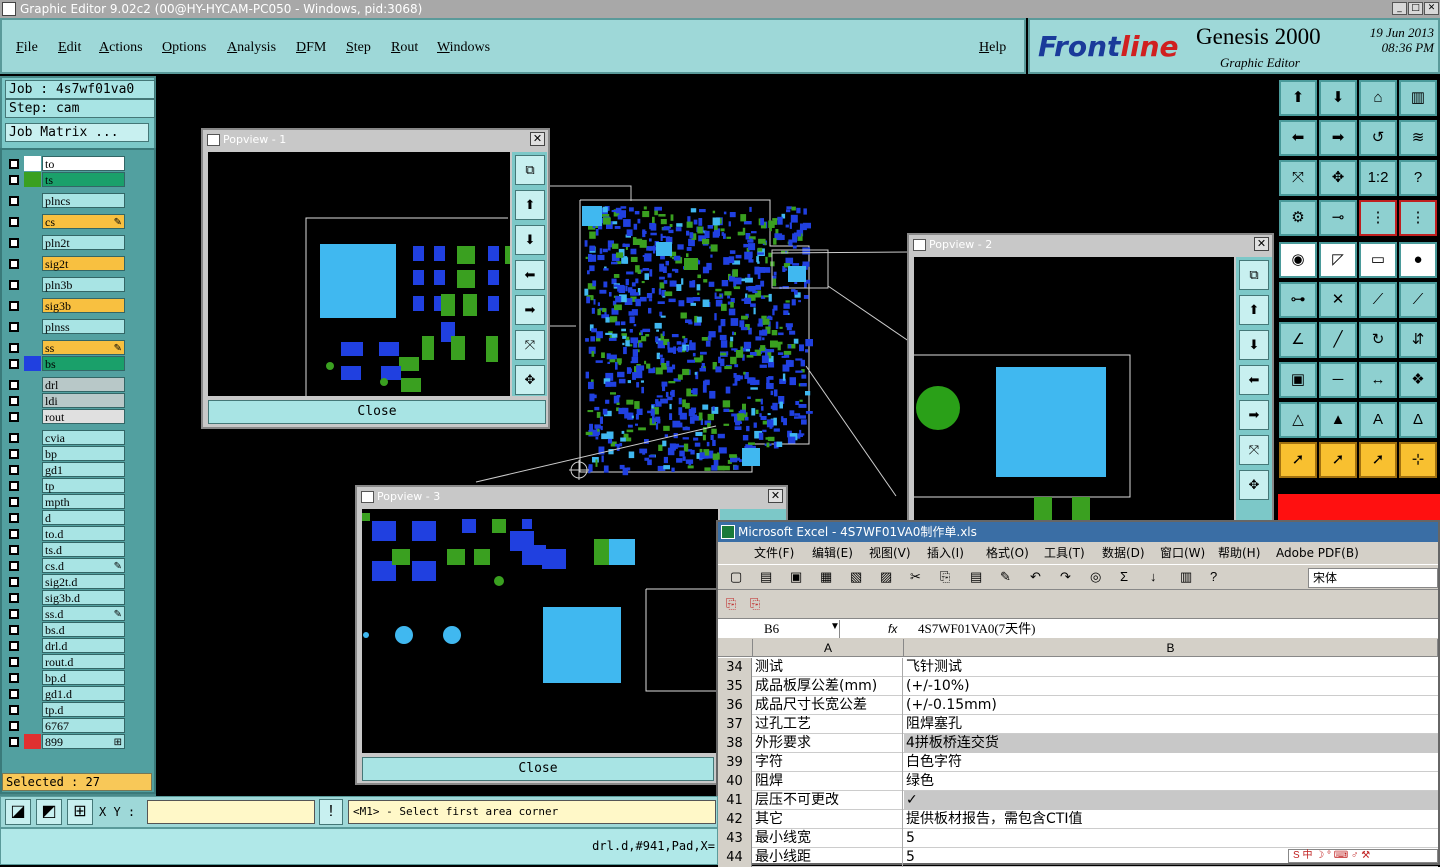  What do you see at coordinates (735, 705) in the screenshot?
I see `row-header: 36` at bounding box center [735, 705].